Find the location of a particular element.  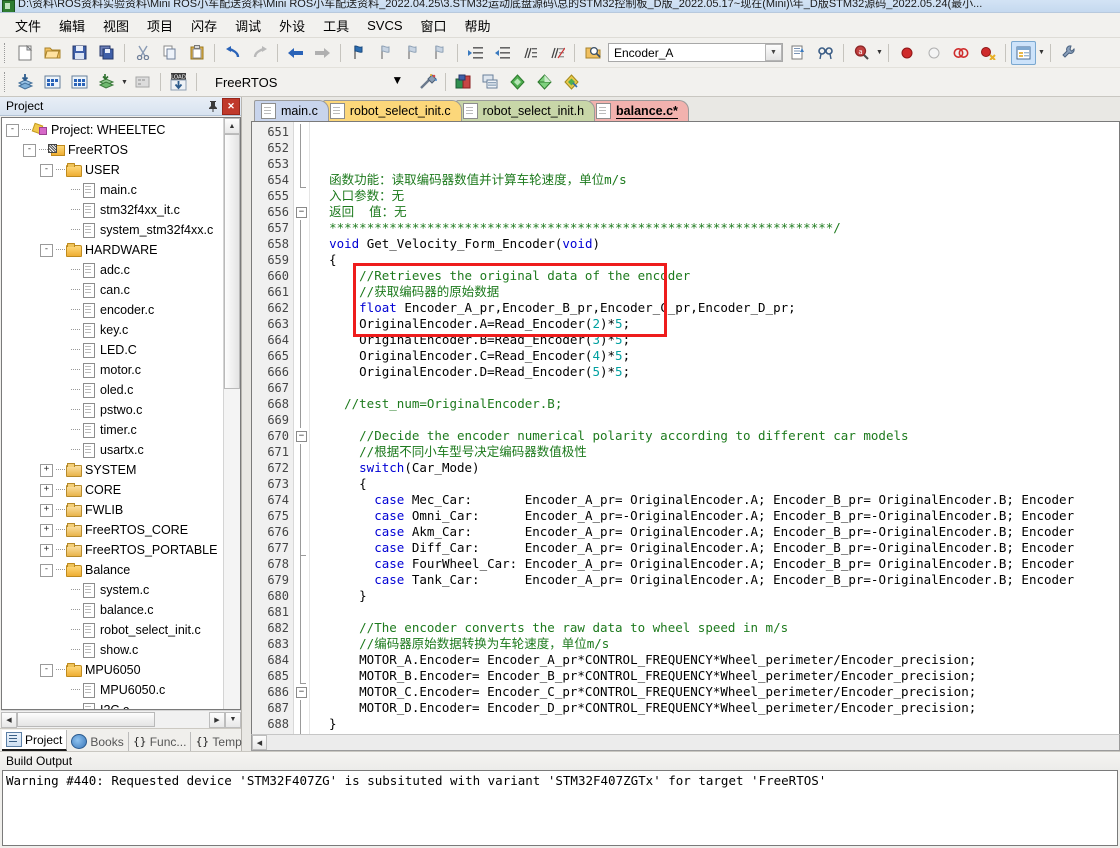

translate-button is located at coordinates (25, 82).